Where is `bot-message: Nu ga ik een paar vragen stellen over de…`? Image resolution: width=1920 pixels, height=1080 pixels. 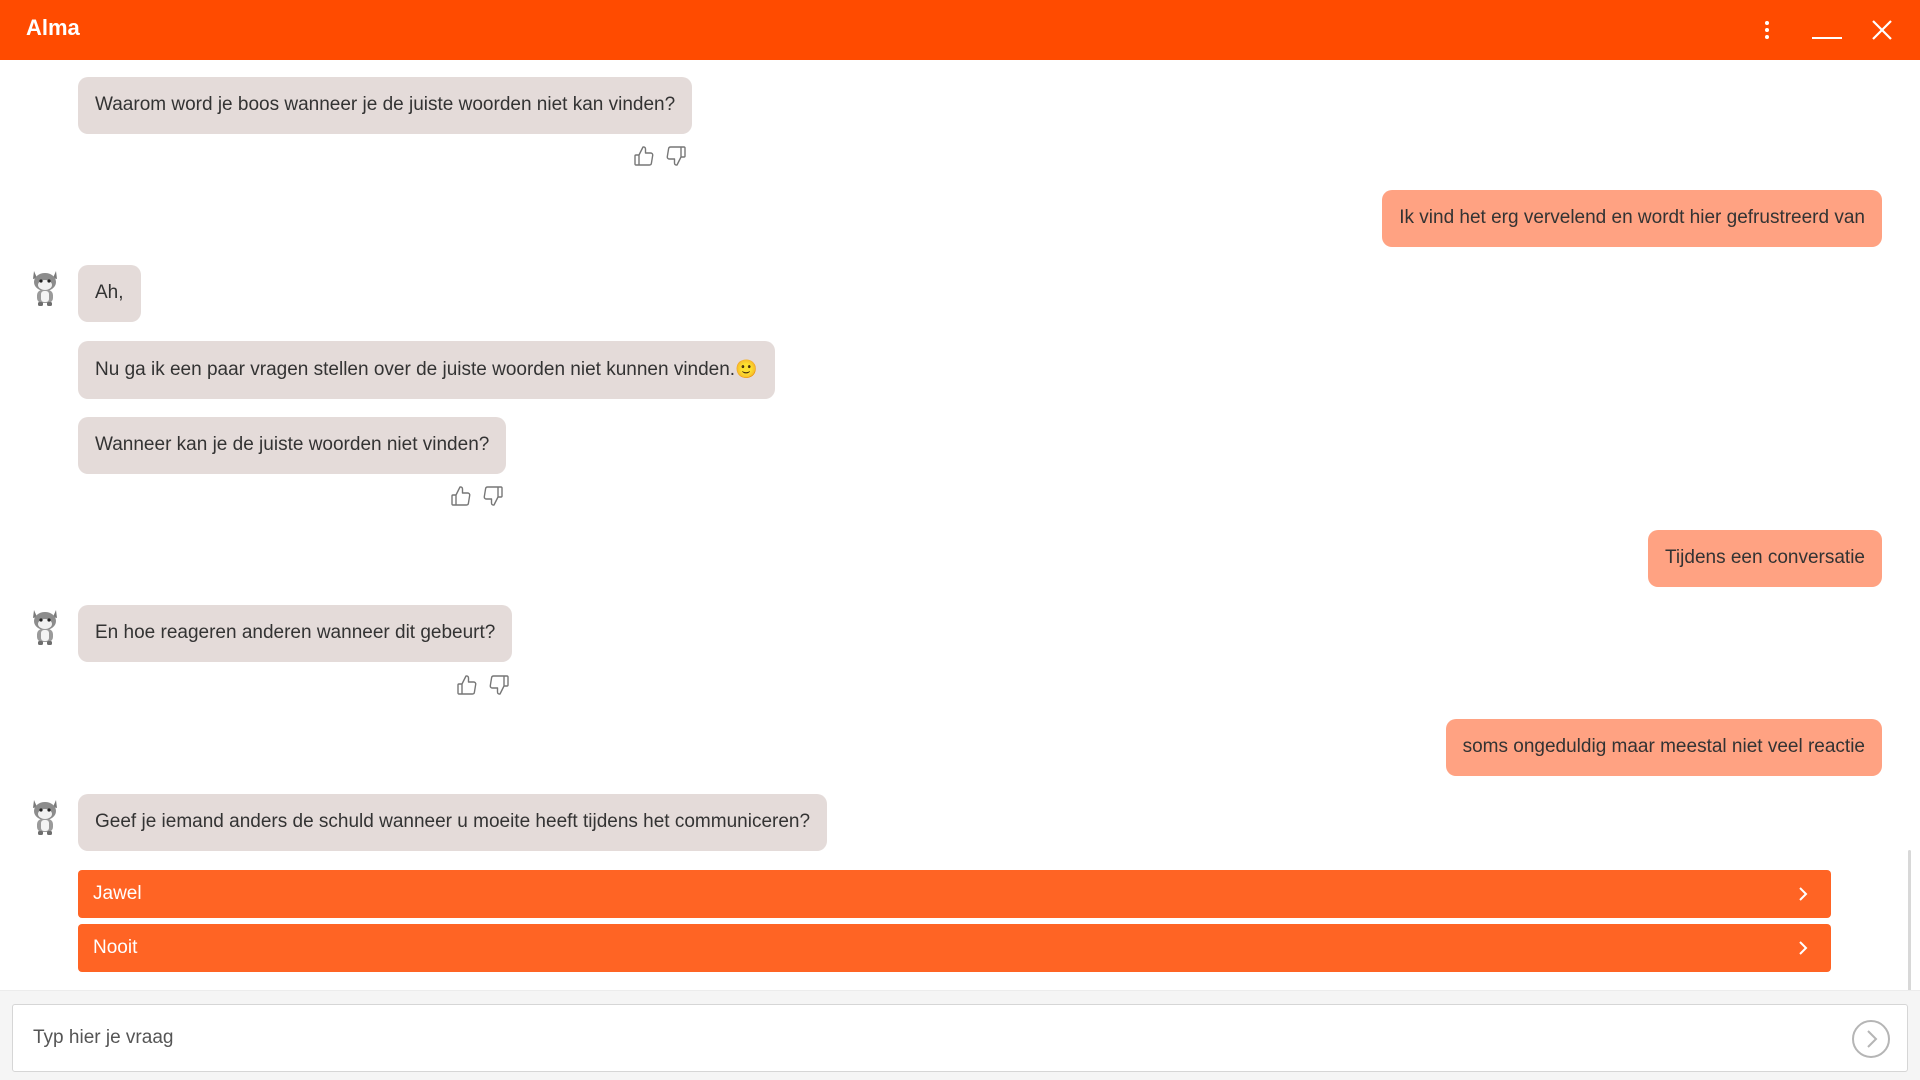 bot-message: Nu ga ik een paar vragen stellen over de… is located at coordinates (426, 370).